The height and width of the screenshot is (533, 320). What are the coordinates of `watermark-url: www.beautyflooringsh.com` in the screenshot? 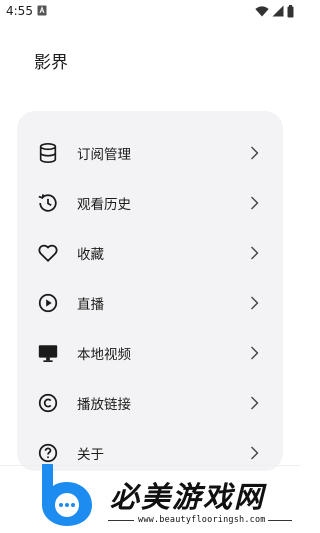 It's located at (202, 520).